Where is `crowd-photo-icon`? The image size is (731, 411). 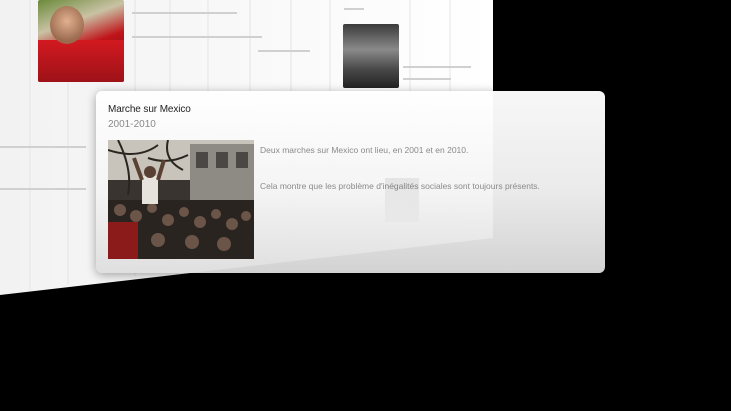 crowd-photo-icon is located at coordinates (371, 56).